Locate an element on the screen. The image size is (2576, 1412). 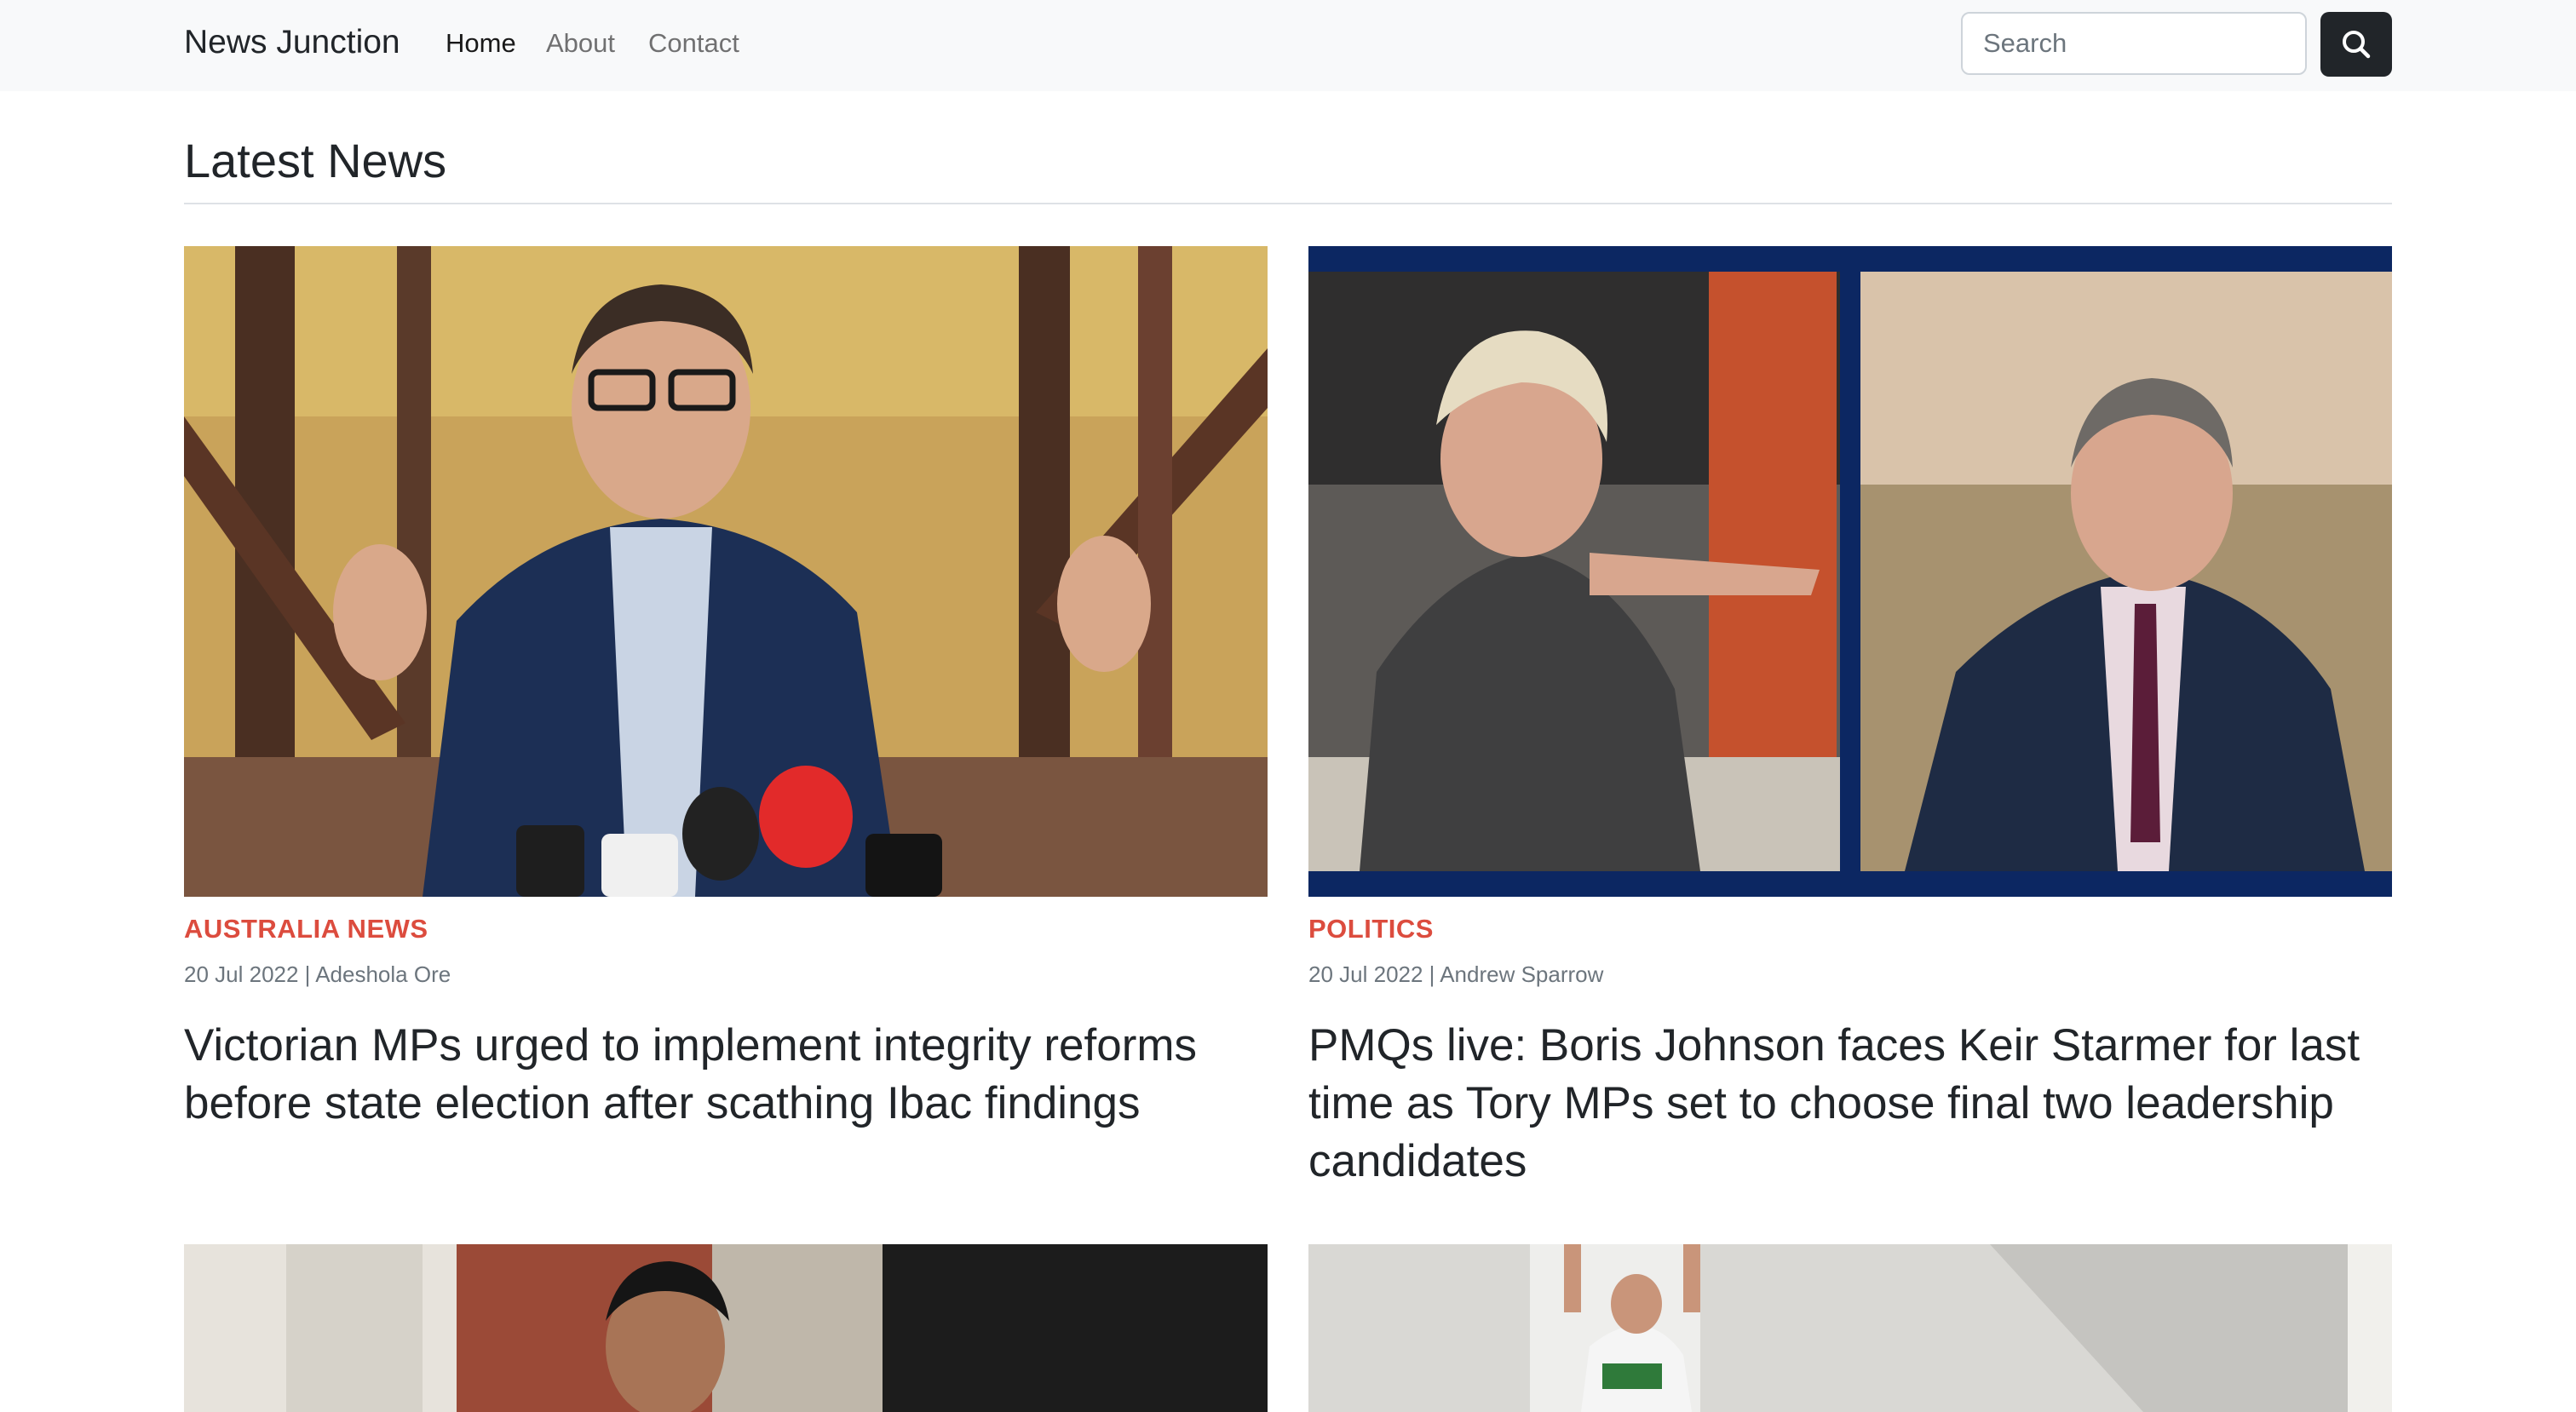
article-meta: 20 Jul 2022 | Andrew Sparrow is located at coordinates (1456, 974).